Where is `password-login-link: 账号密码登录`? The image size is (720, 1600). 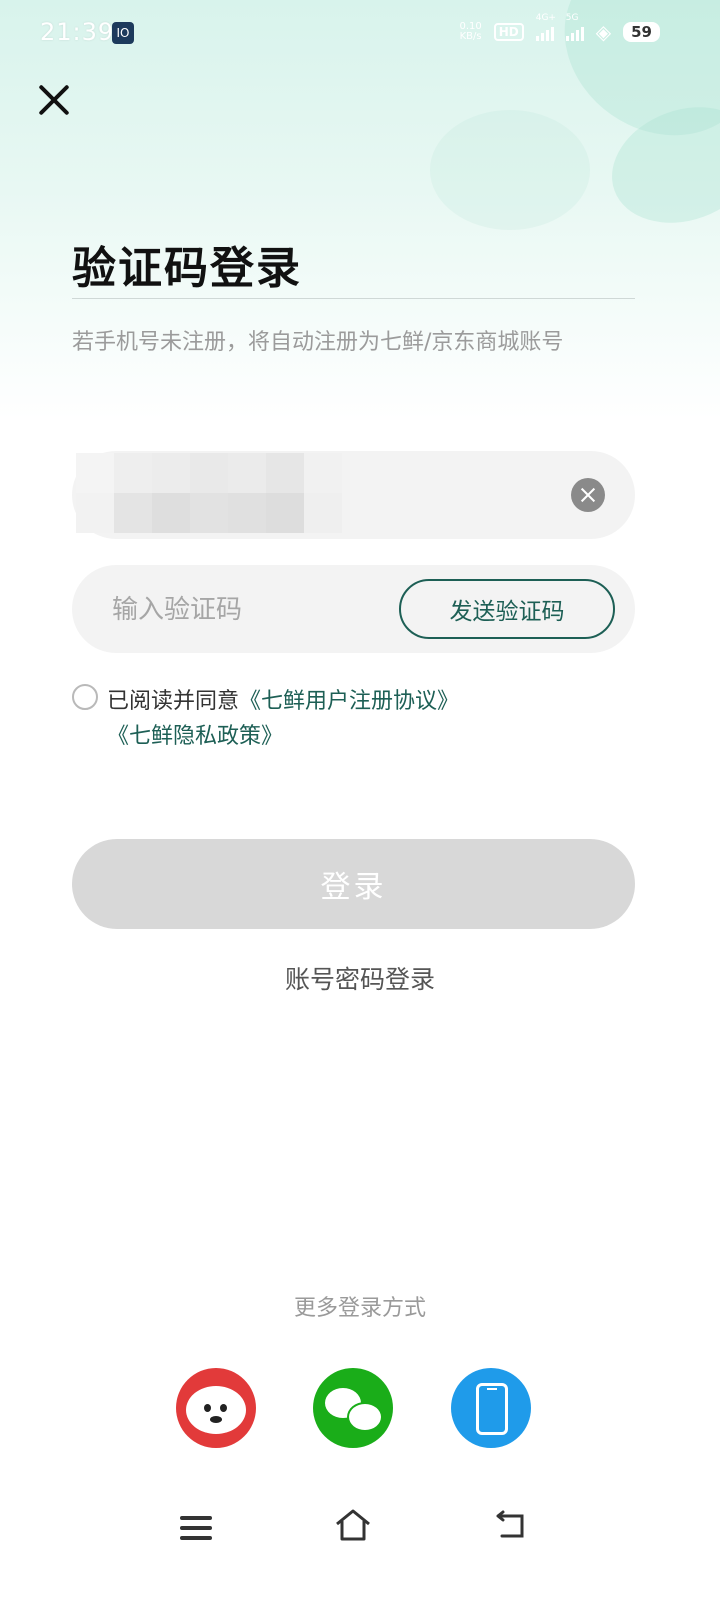 password-login-link: 账号密码登录 is located at coordinates (360, 978).